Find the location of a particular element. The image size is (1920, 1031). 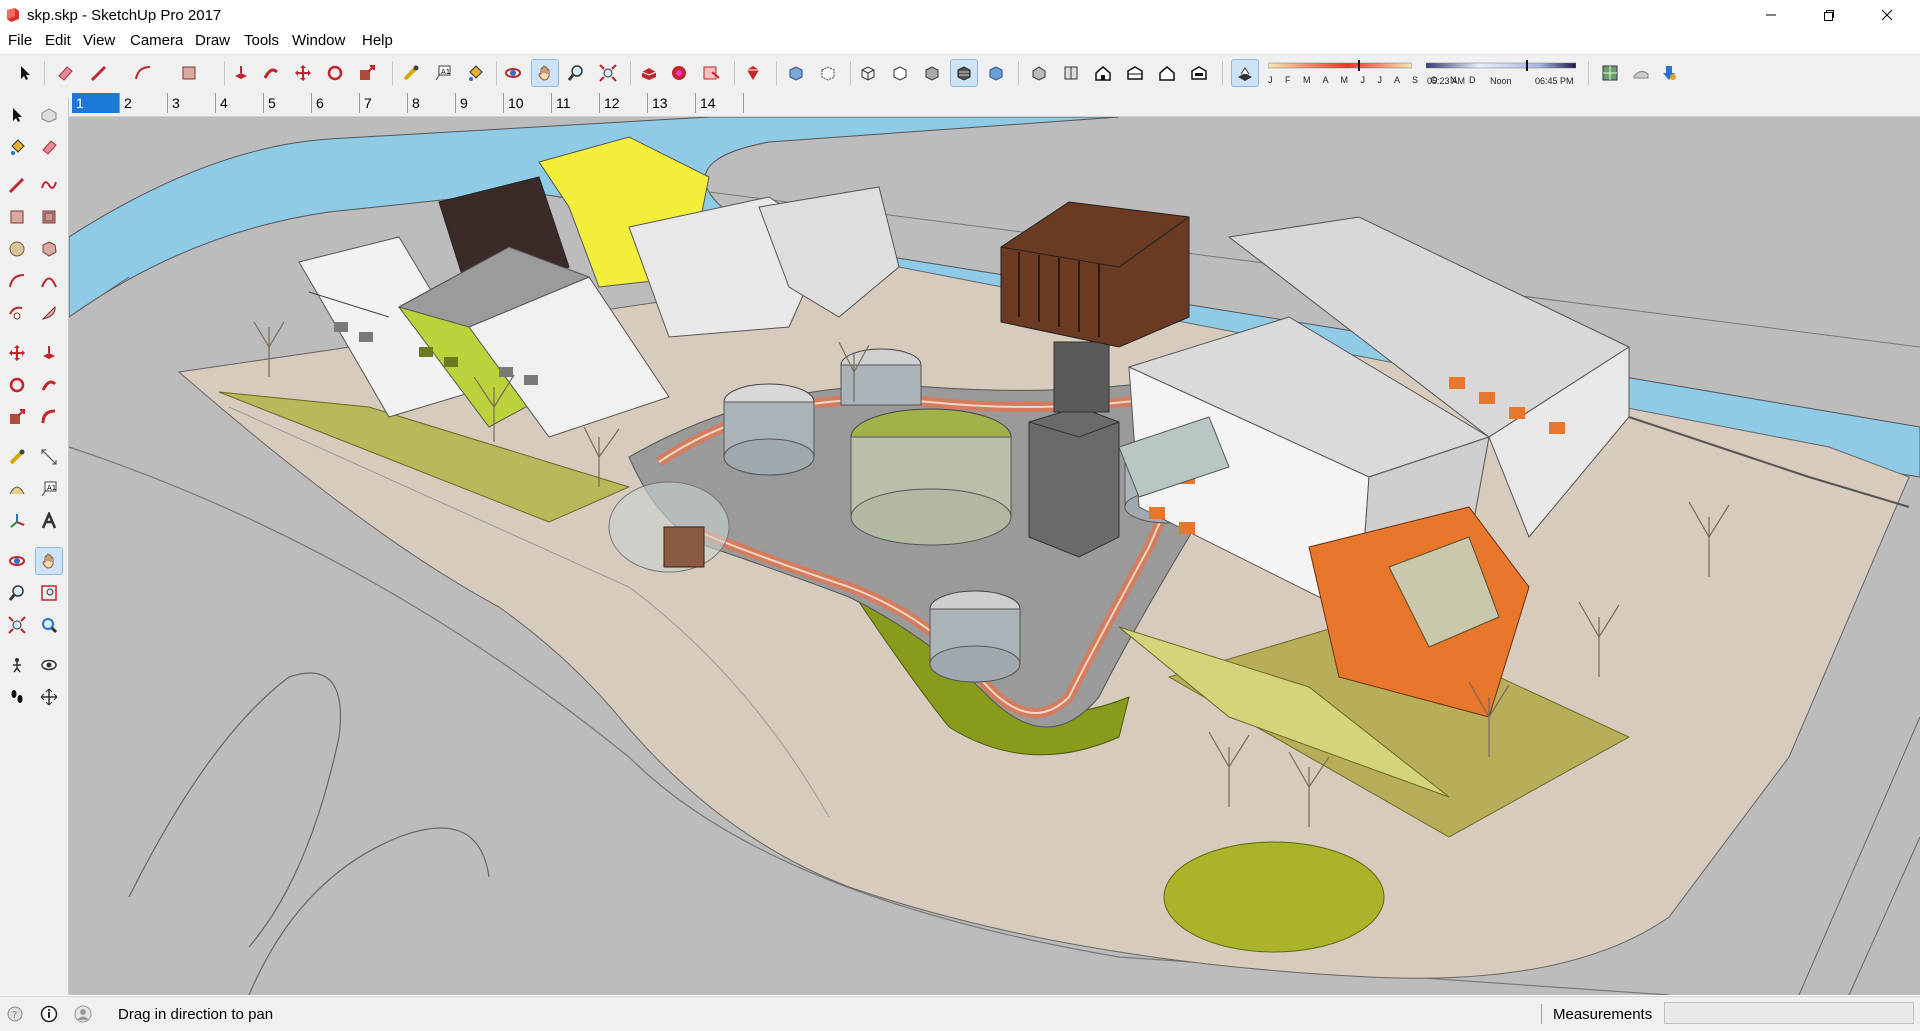

lt-offset-button is located at coordinates (49, 417).